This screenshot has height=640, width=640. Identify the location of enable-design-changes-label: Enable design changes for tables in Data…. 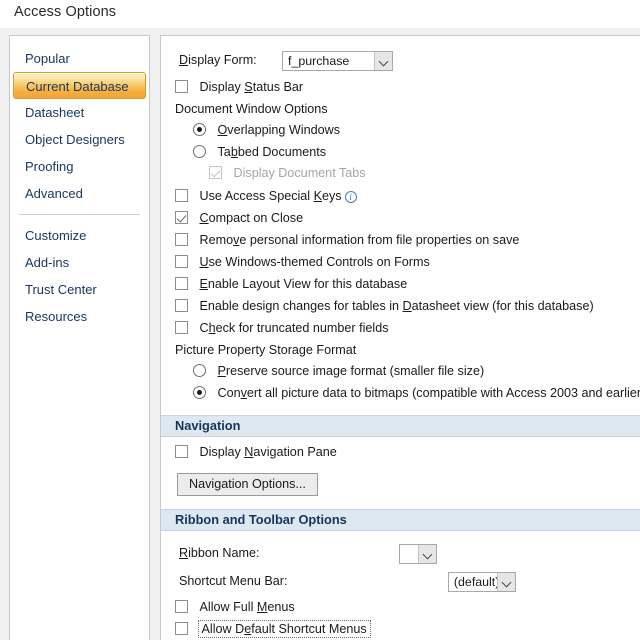
(396, 306).